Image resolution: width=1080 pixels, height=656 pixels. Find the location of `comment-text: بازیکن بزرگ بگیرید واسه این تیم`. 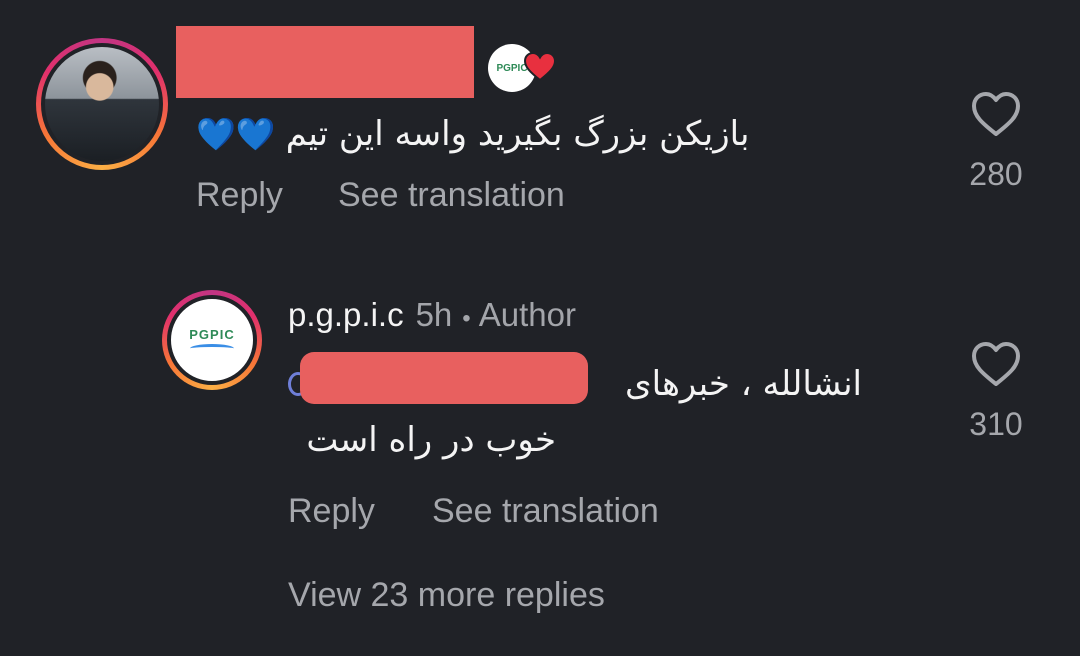

comment-text: بازیکن بزرگ بگیرید واسه این تیم is located at coordinates (517, 134).